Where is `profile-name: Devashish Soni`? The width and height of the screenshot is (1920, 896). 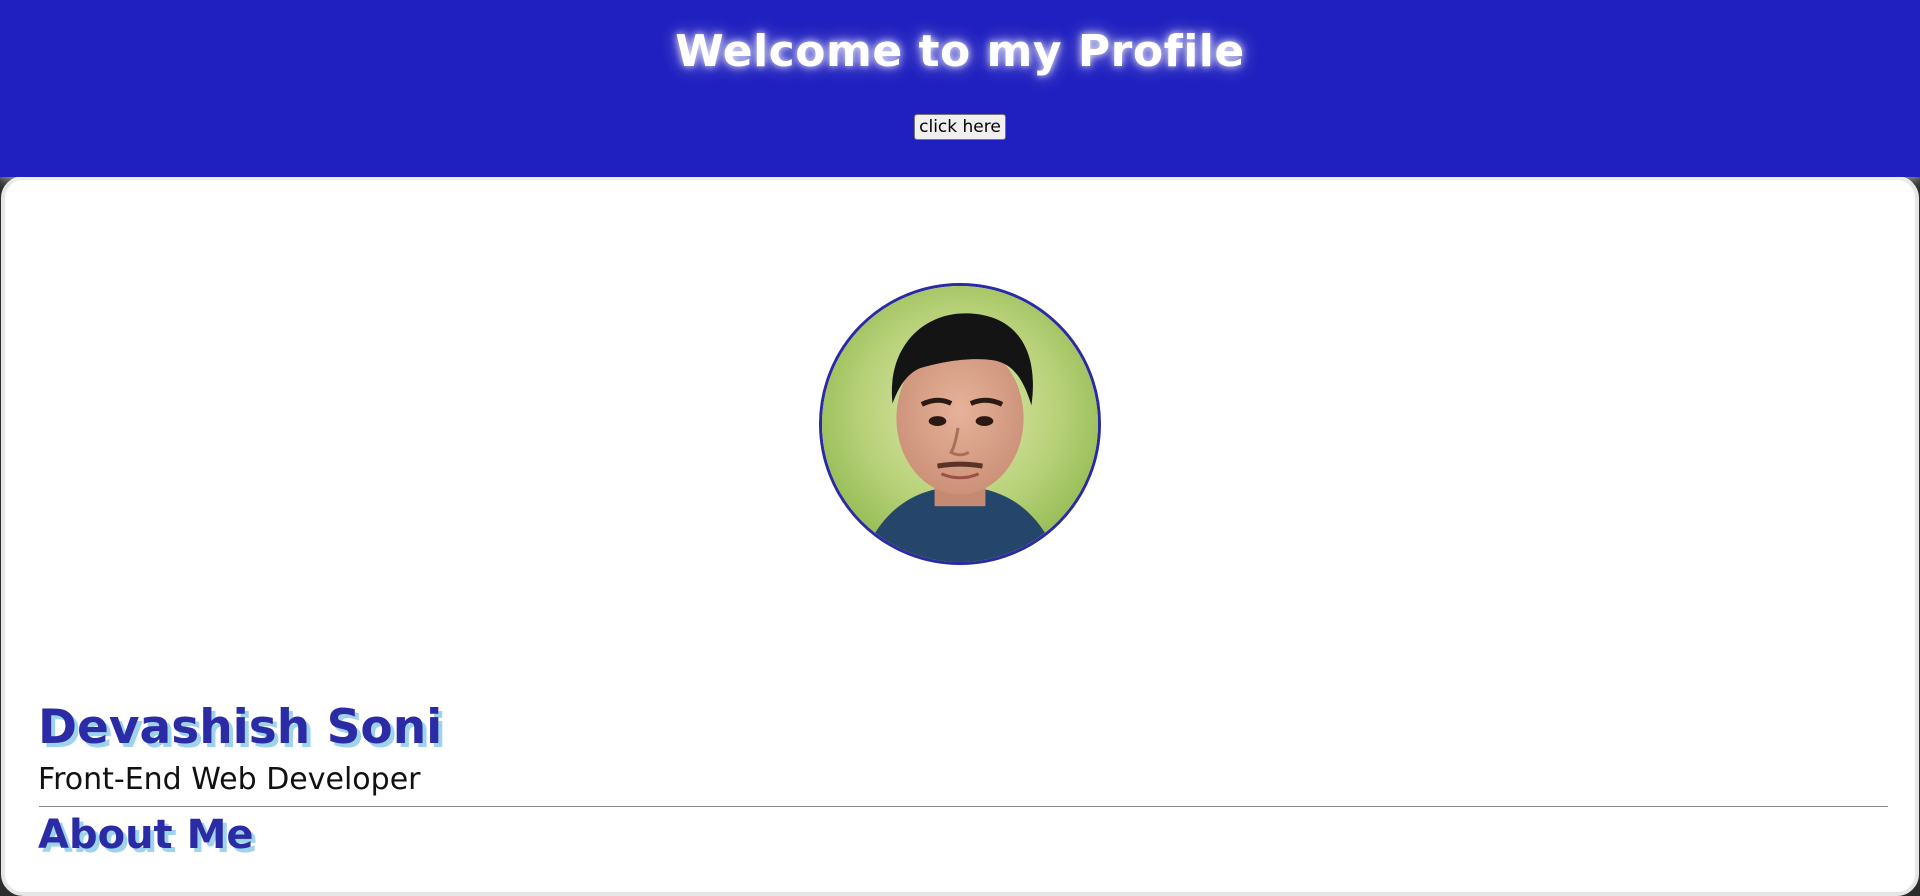 profile-name: Devashish Soni is located at coordinates (240, 727).